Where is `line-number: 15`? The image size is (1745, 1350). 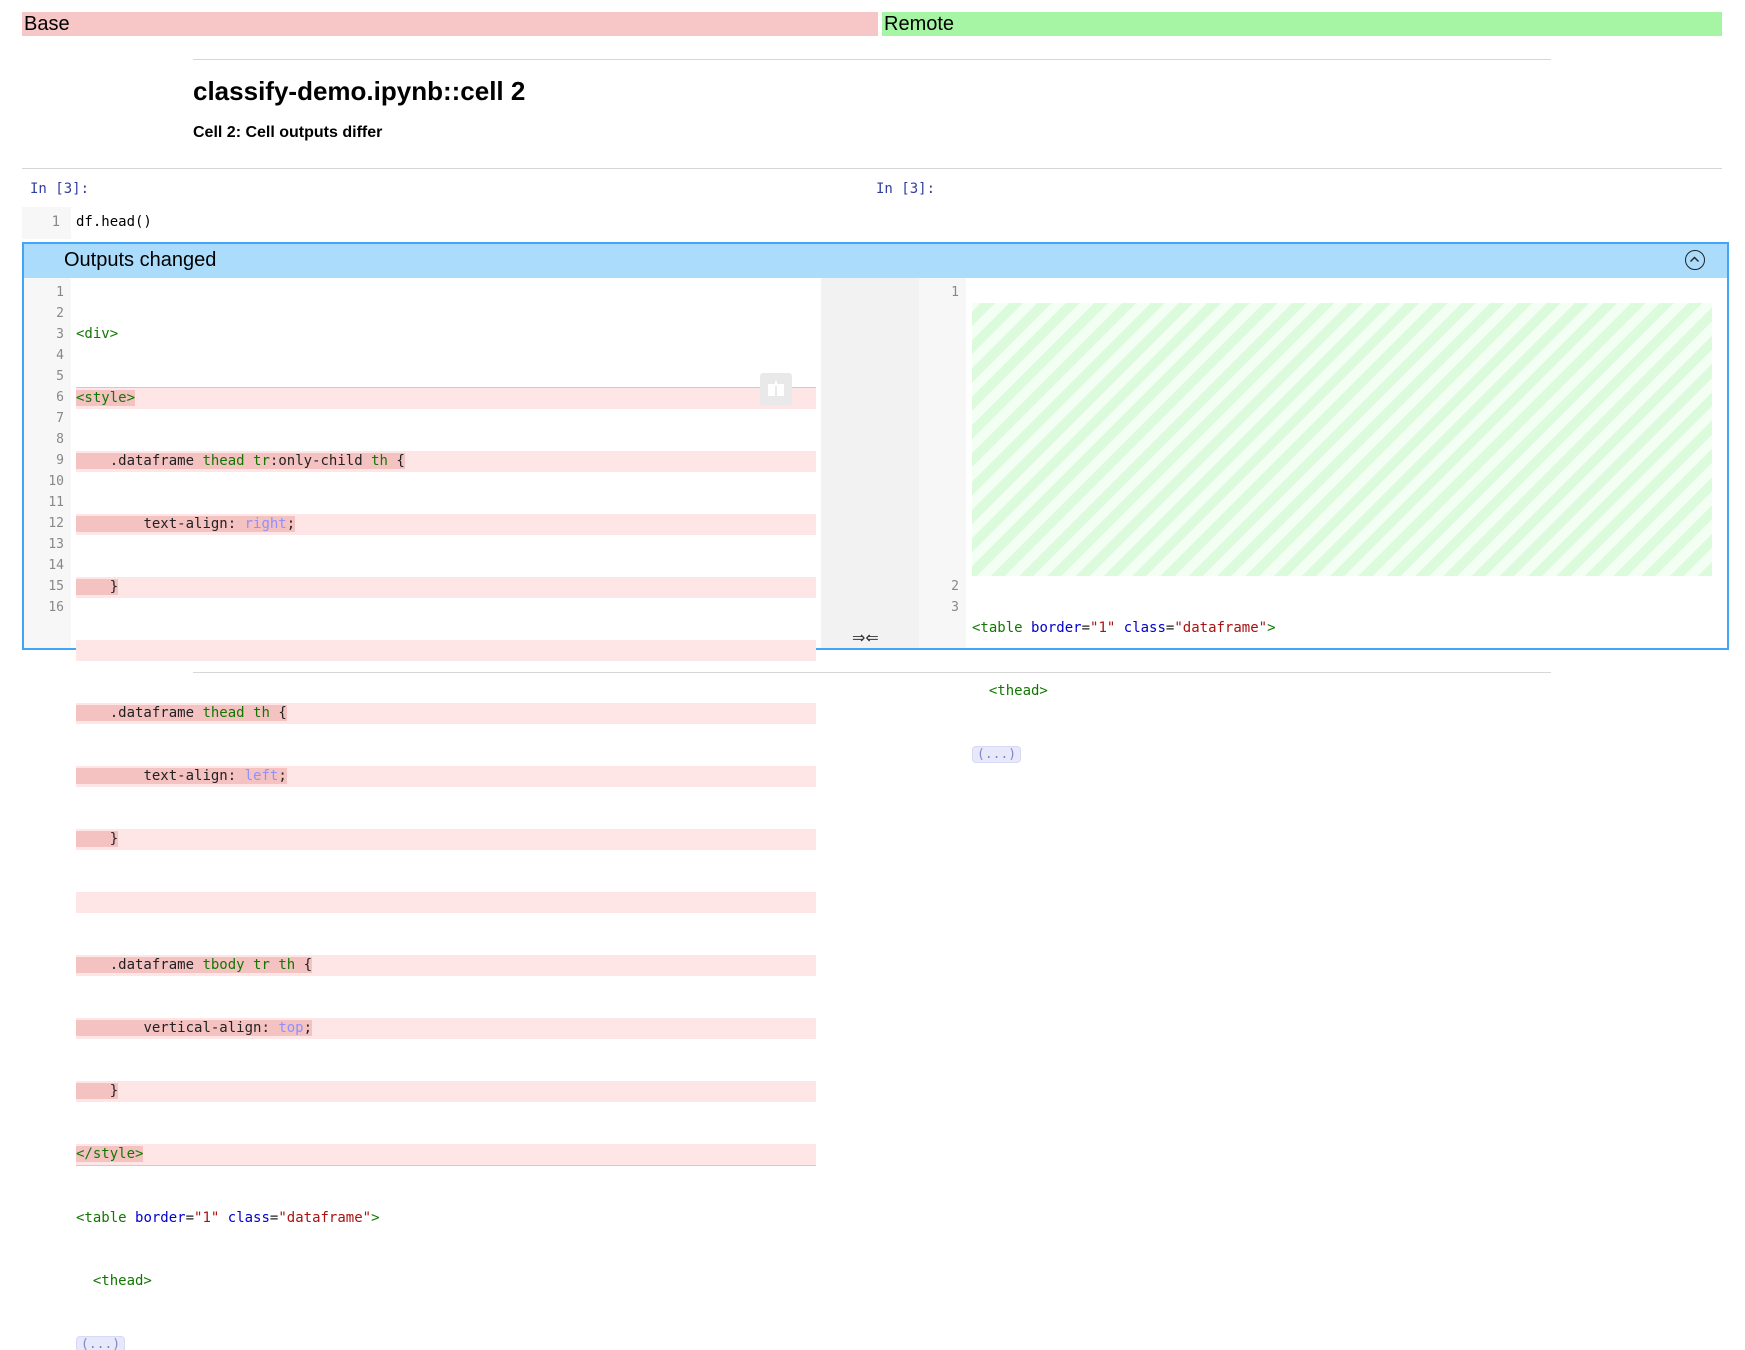
line-number: 15 is located at coordinates (56, 586).